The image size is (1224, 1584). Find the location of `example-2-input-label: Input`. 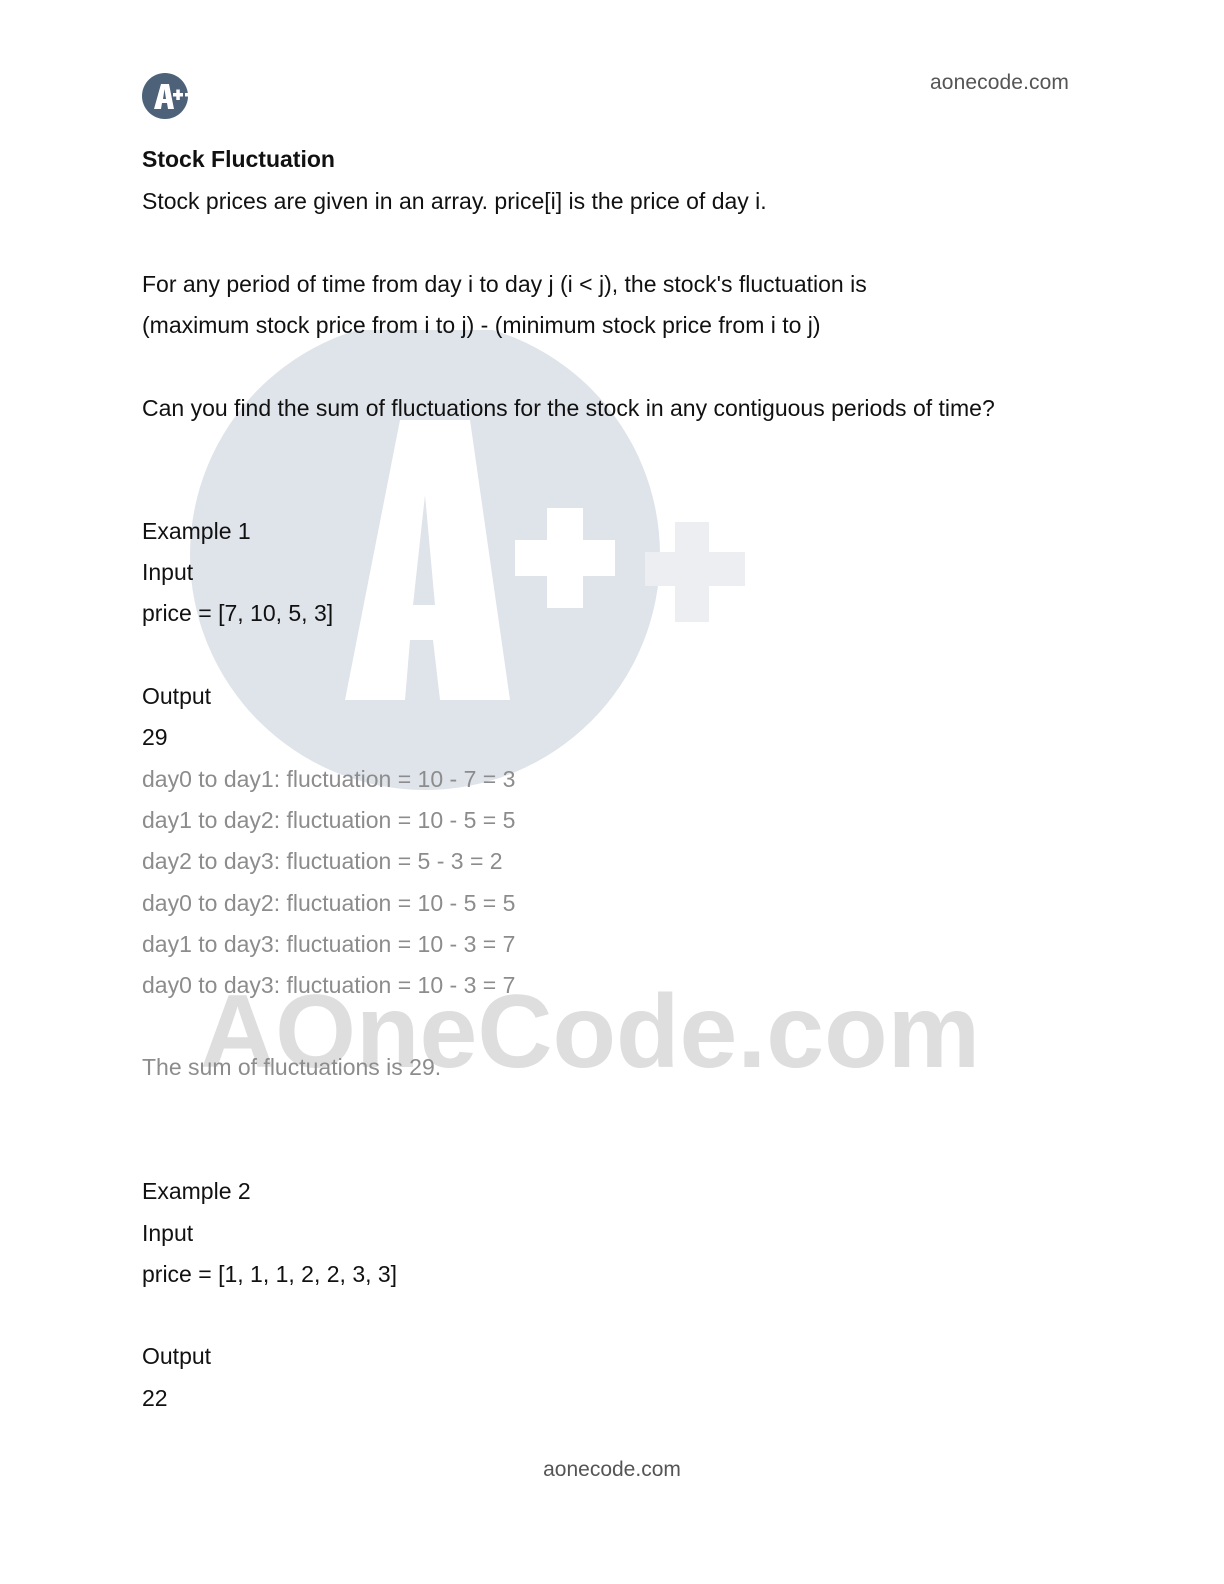

example-2-input-label: Input is located at coordinates (168, 1233).